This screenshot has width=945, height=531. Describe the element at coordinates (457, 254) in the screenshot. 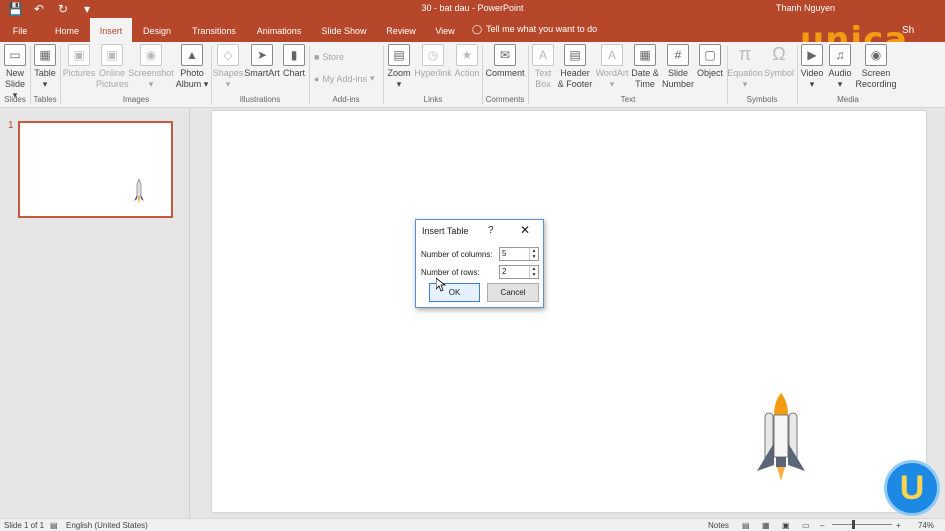

I see `columns-label: Number of columns:` at that location.